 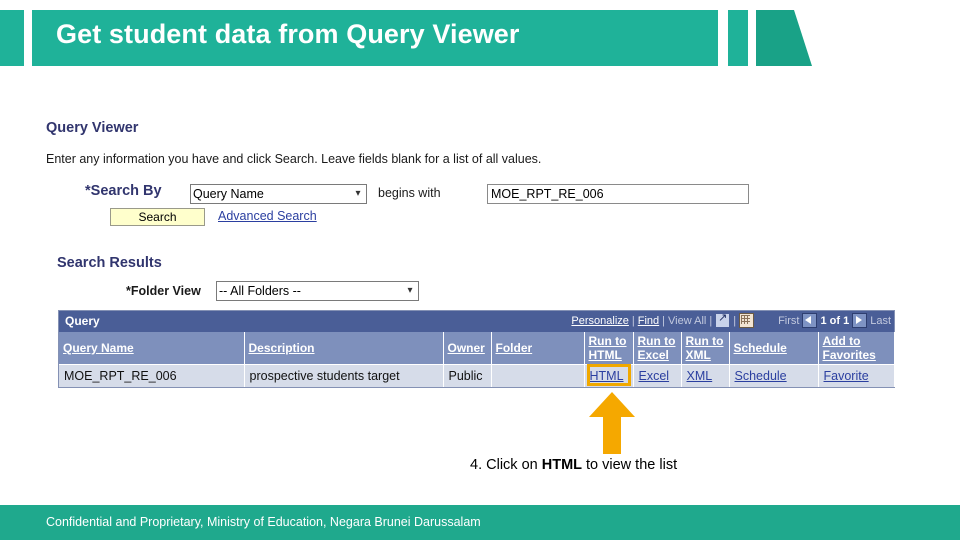 What do you see at coordinates (561, 465) in the screenshot?
I see `callout-caption-bold: HTML` at bounding box center [561, 465].